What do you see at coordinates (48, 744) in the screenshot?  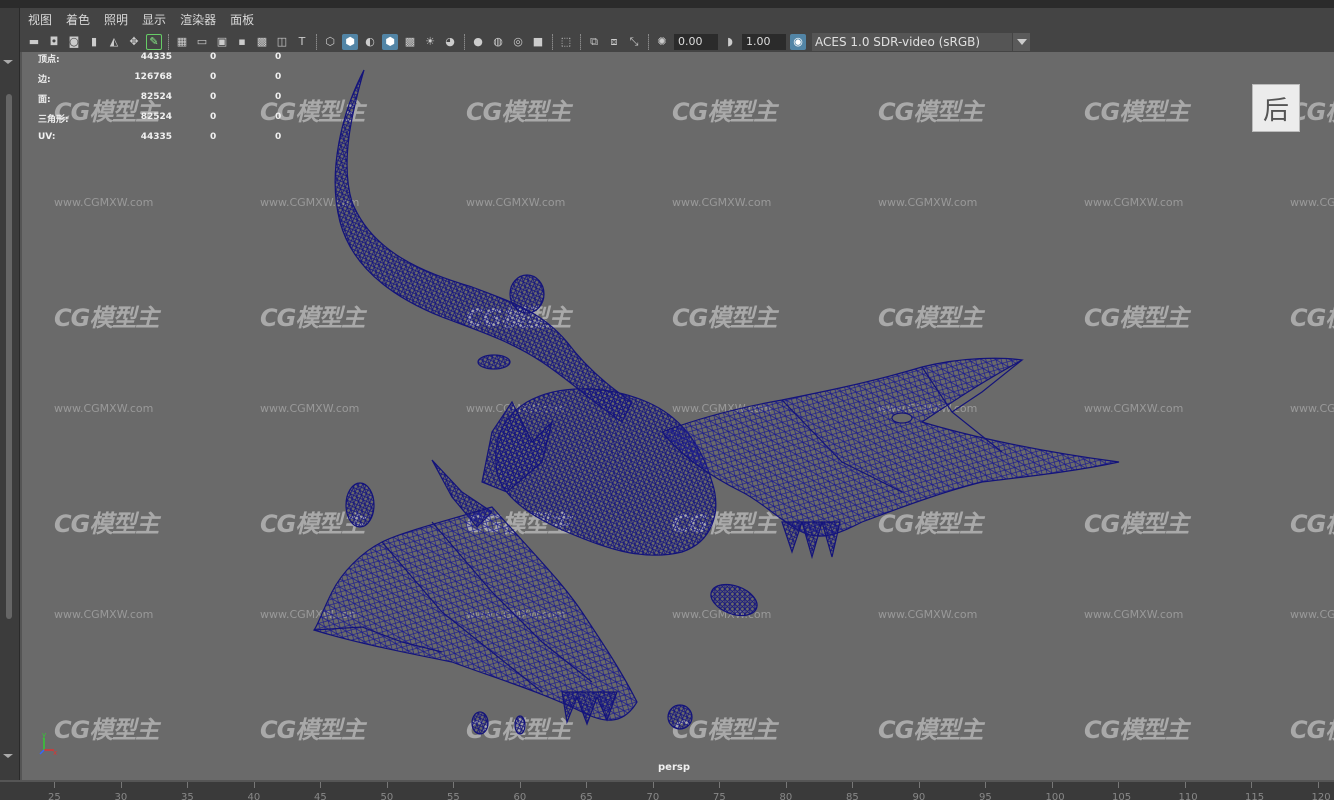 I see `axis-gizmo: y x` at bounding box center [48, 744].